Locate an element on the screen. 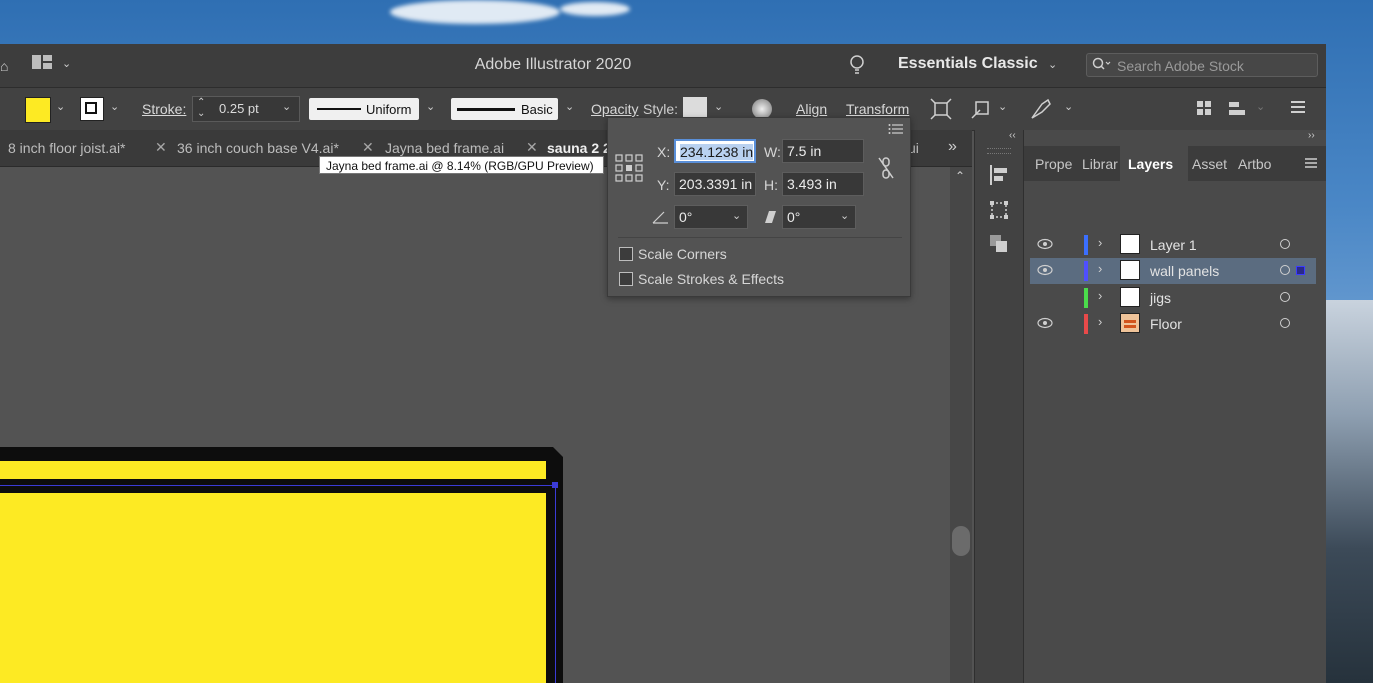 The width and height of the screenshot is (1373, 683). collapse-icon: ›› is located at coordinates (1311, 135).